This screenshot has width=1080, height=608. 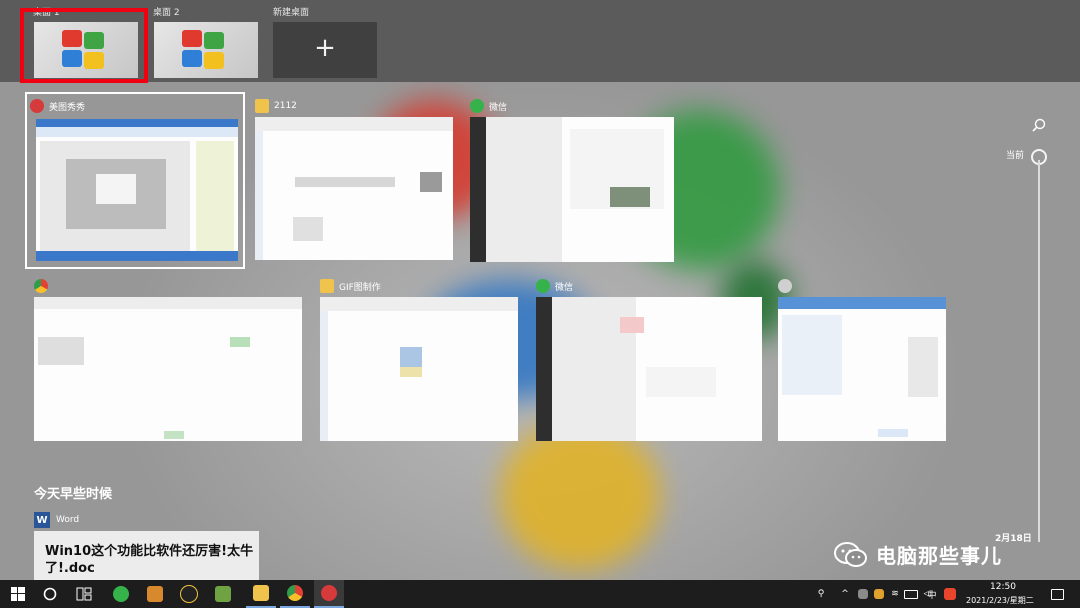 I want to click on search-circle-icon, so click(x=50, y=594).